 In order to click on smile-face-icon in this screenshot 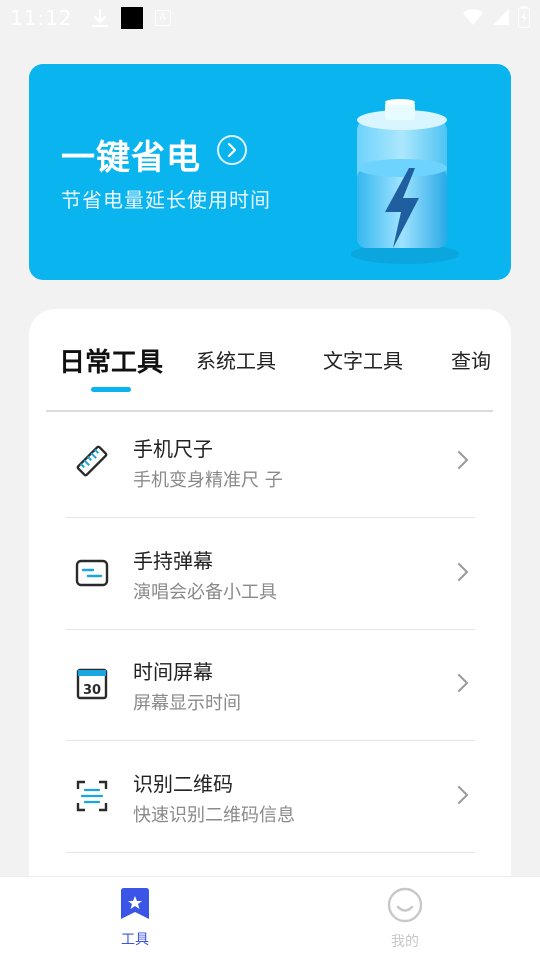, I will do `click(405, 905)`.